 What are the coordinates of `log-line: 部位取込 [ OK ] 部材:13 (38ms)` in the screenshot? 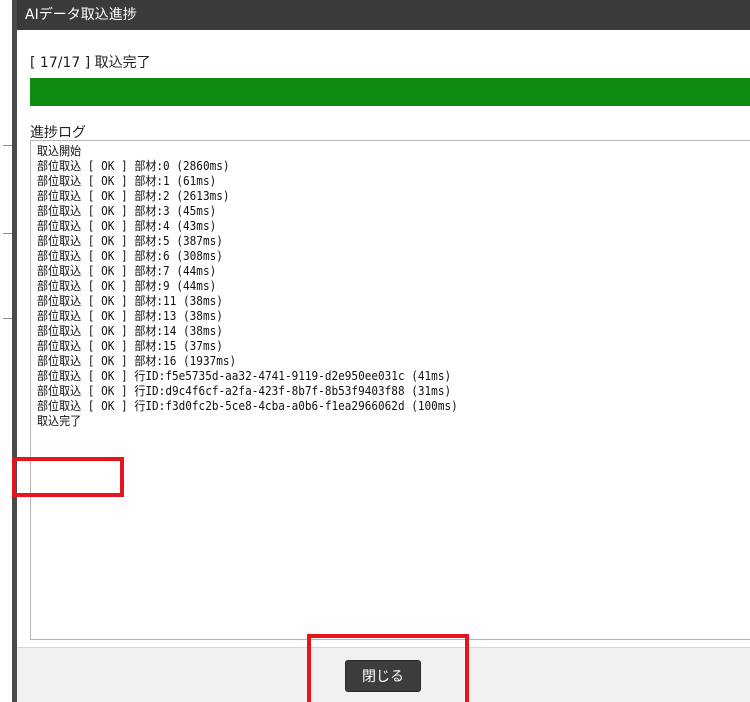 It's located at (130, 316).